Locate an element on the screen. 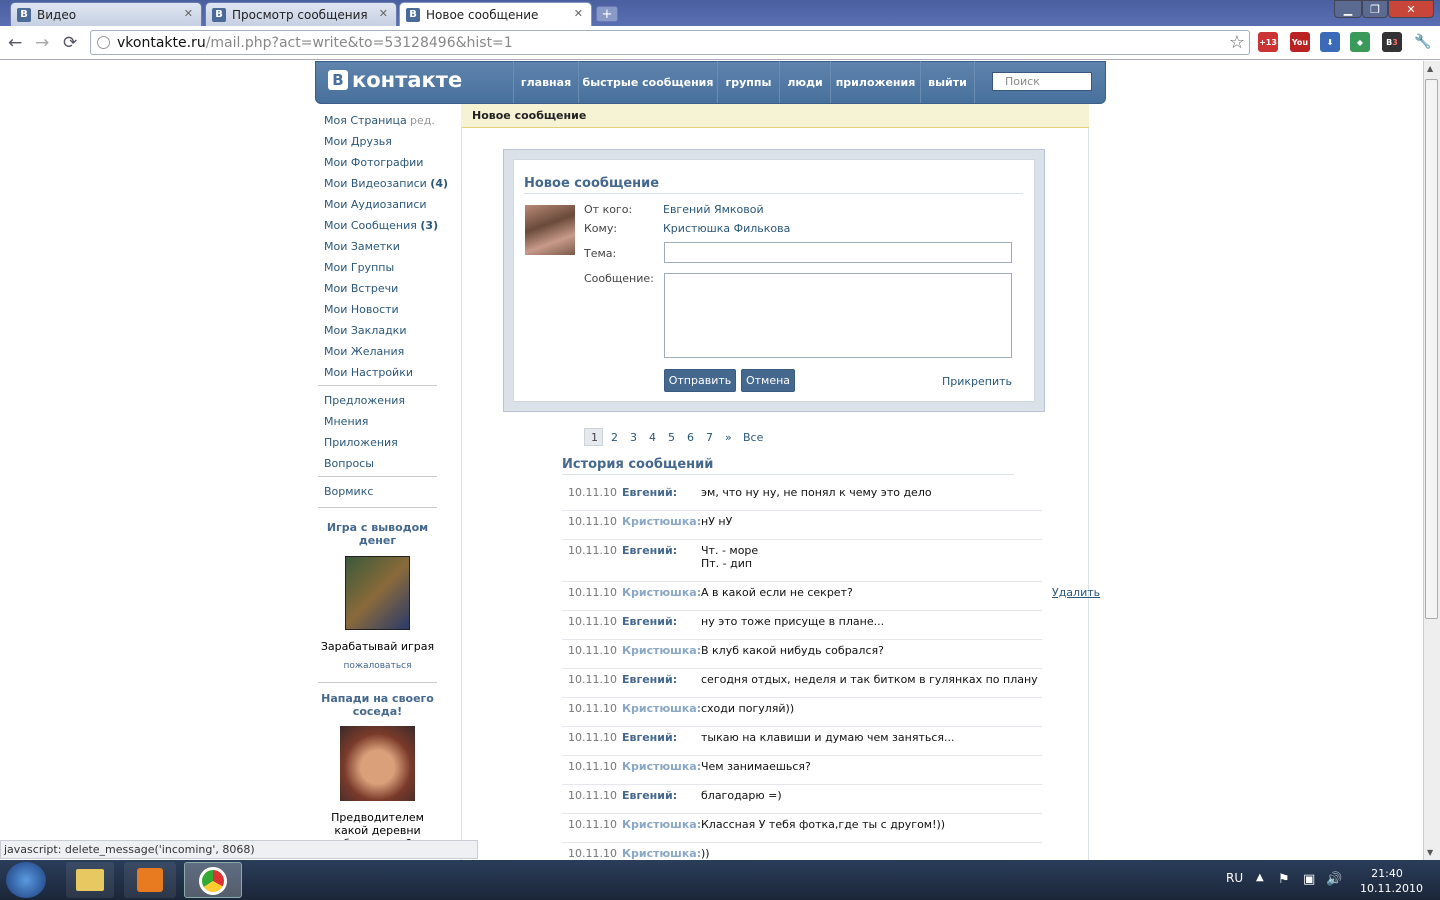 Image resolution: width=1440 pixels, height=900 pixels. page-next: » is located at coordinates (728, 437).